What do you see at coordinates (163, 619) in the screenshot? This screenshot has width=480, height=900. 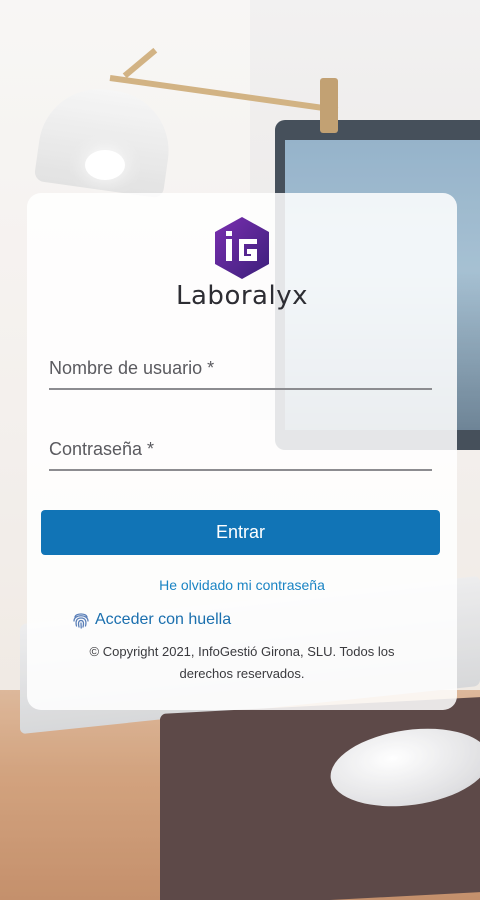 I see `fingerprint-label: Acceder con huella` at bounding box center [163, 619].